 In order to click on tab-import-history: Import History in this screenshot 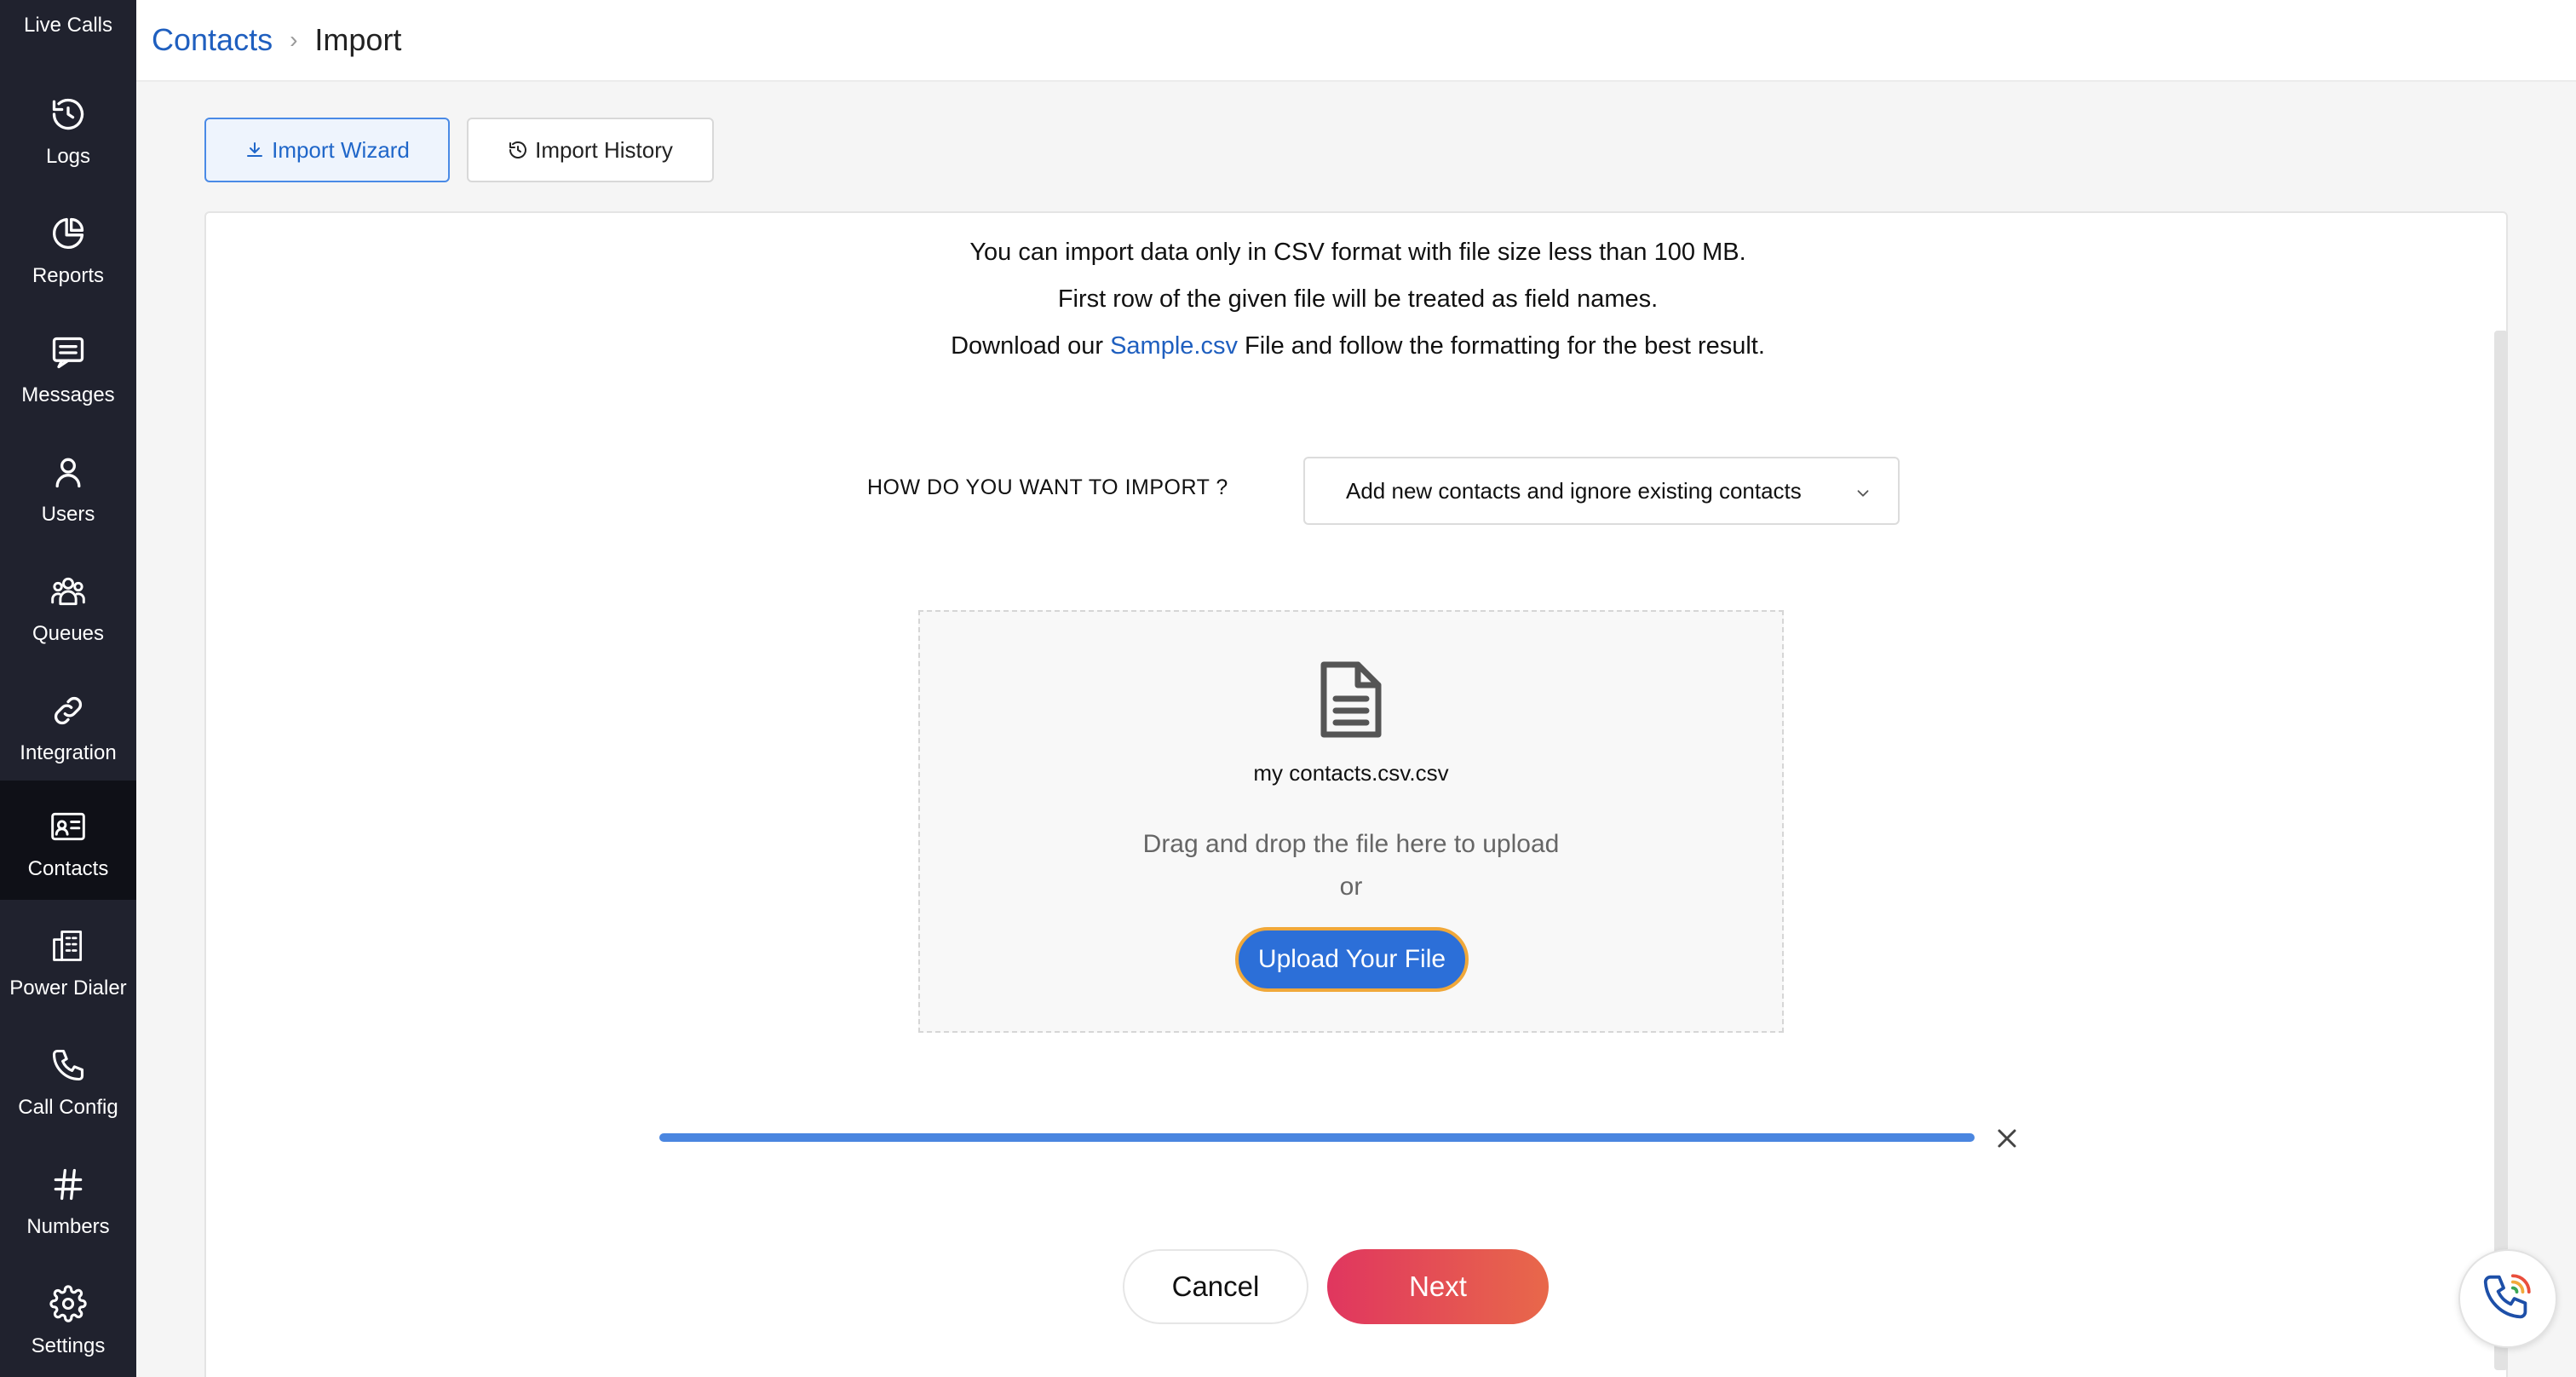, I will do `click(591, 150)`.